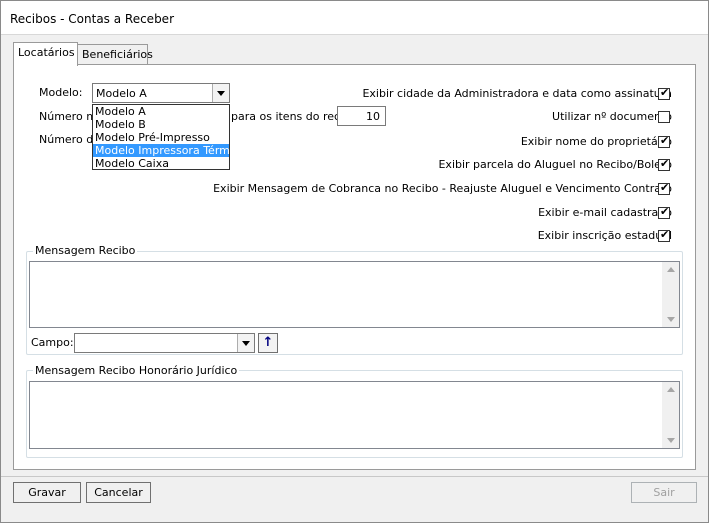 The image size is (709, 523). I want to click on arrow-up-icon: ↑, so click(268, 342).